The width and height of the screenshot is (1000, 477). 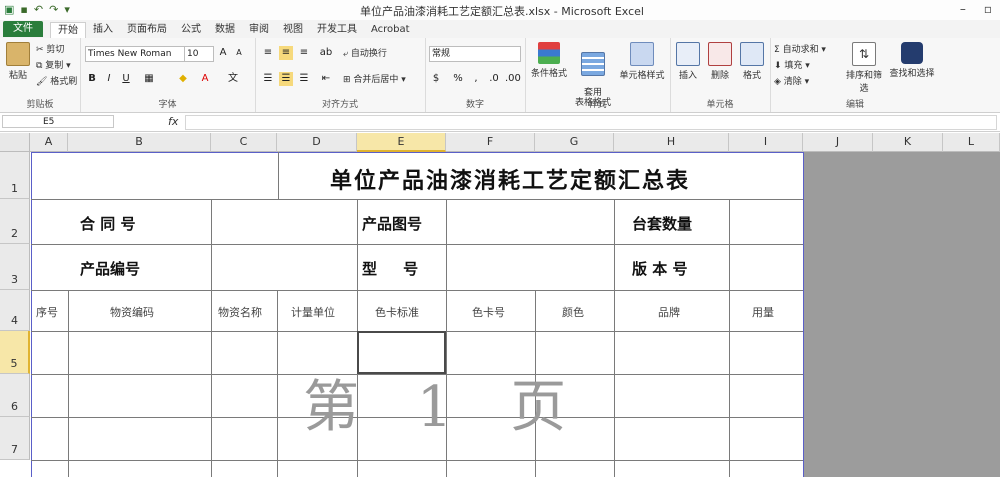 I want to click on delete-cells-button: 删除, so click(x=720, y=61).